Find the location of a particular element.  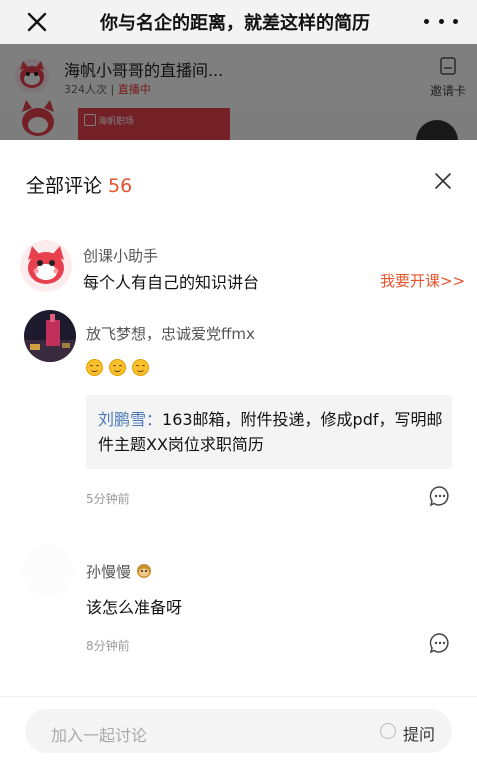

open-course-link: 我要开课>> is located at coordinates (422, 280).